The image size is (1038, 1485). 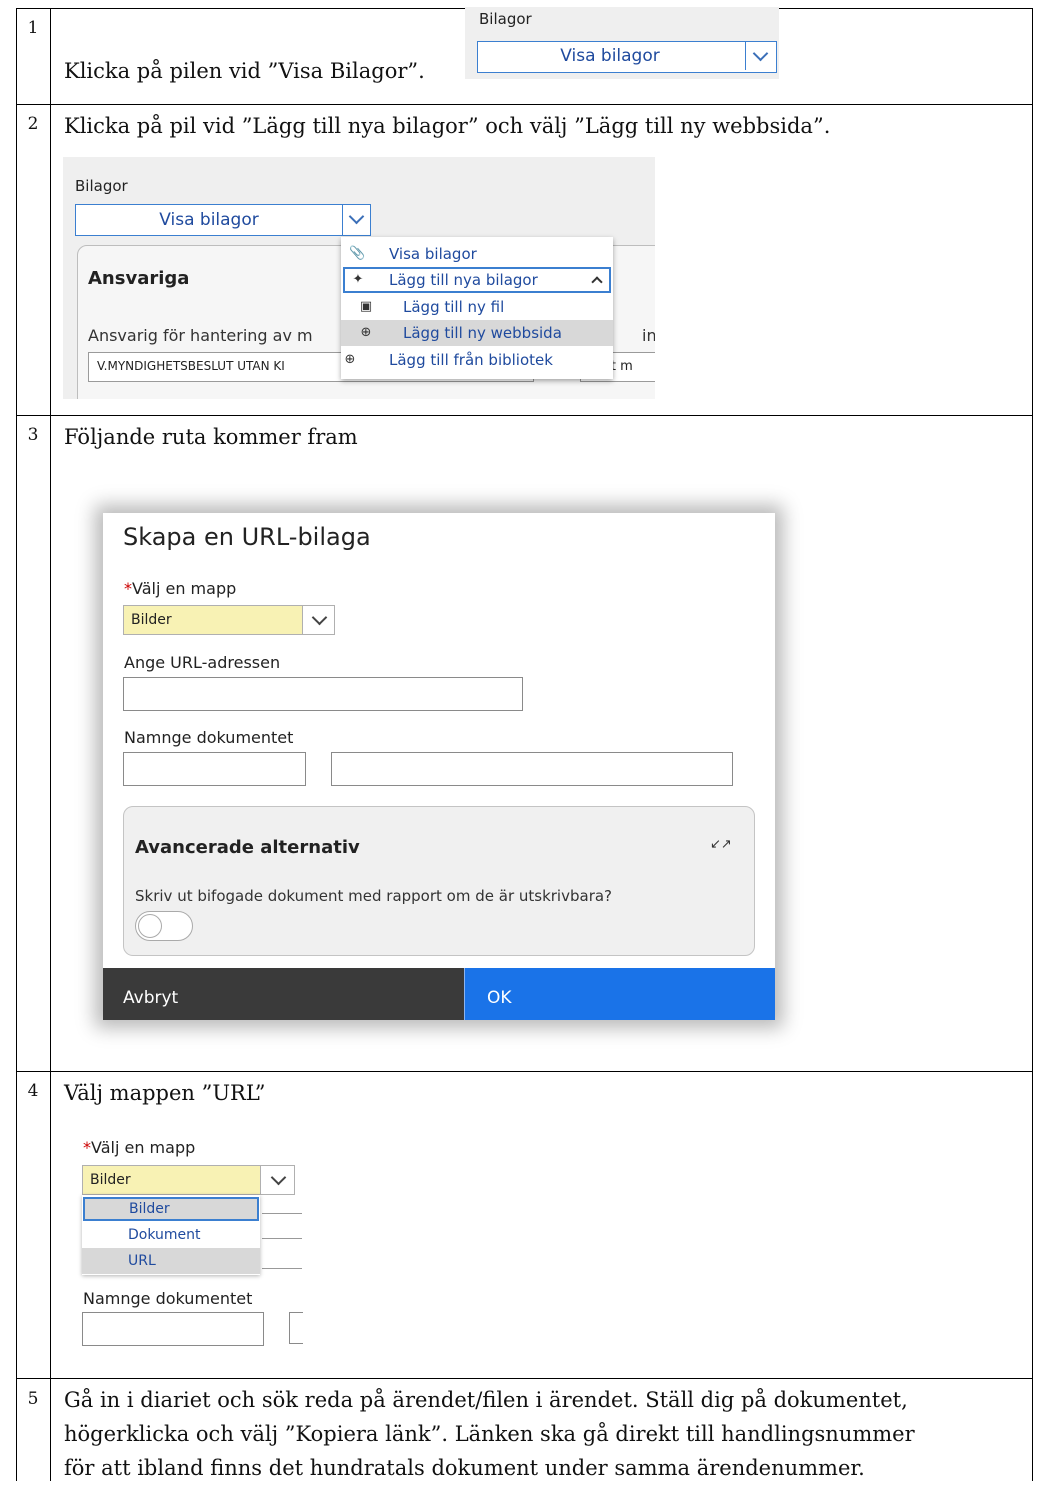 I want to click on url-input, so click(x=323, y=694).